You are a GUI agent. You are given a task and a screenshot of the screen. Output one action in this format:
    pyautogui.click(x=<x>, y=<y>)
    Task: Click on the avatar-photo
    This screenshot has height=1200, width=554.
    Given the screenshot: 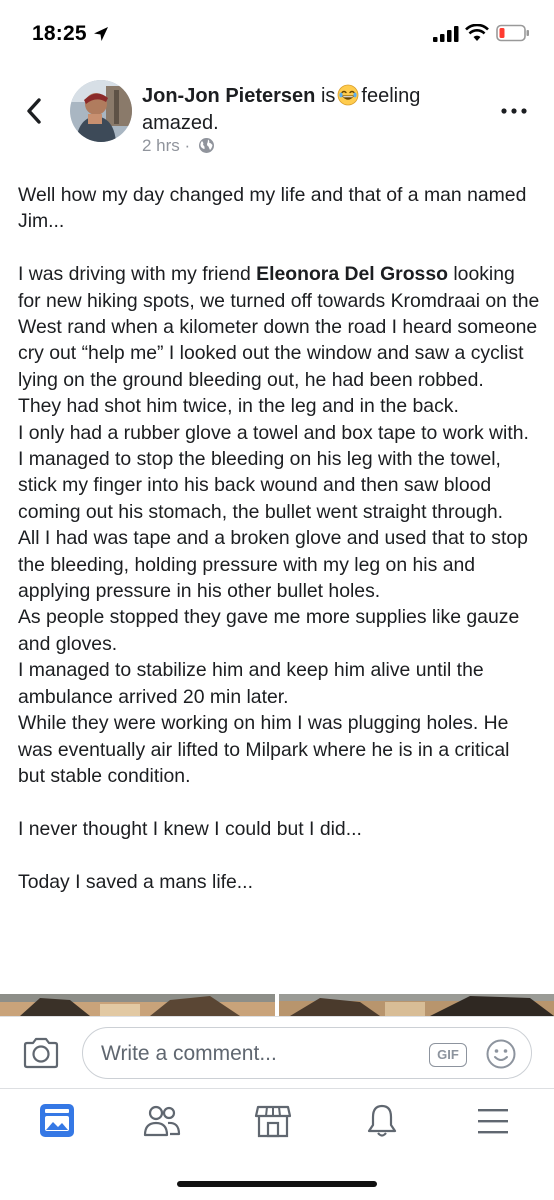 What is the action you would take?
    pyautogui.click(x=101, y=111)
    